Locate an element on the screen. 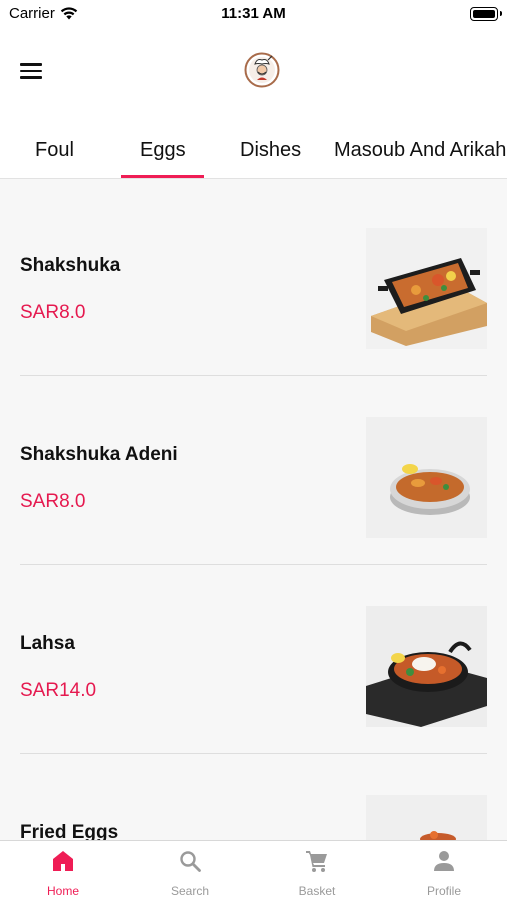 The height and width of the screenshot is (900, 507). nav-profile: Profile is located at coordinates (444, 870).